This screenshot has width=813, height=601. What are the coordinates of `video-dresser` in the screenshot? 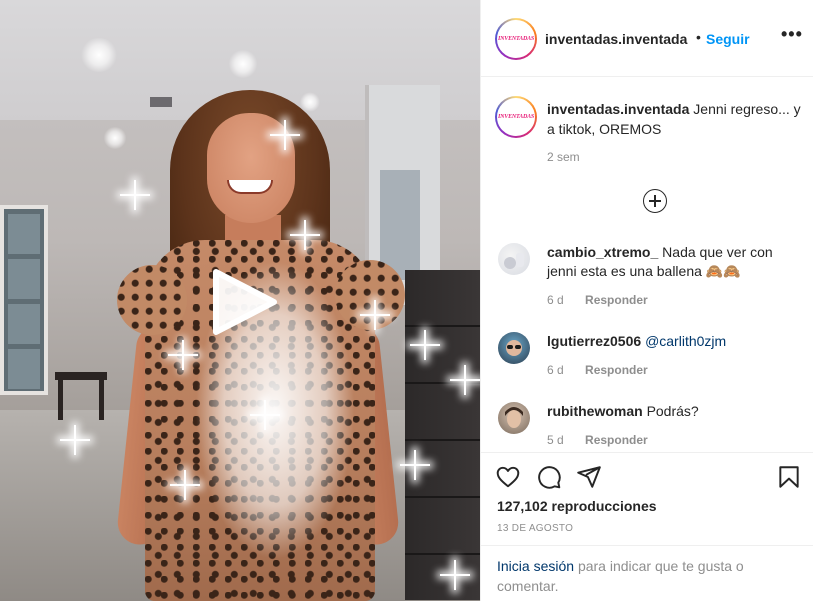 It's located at (442, 435).